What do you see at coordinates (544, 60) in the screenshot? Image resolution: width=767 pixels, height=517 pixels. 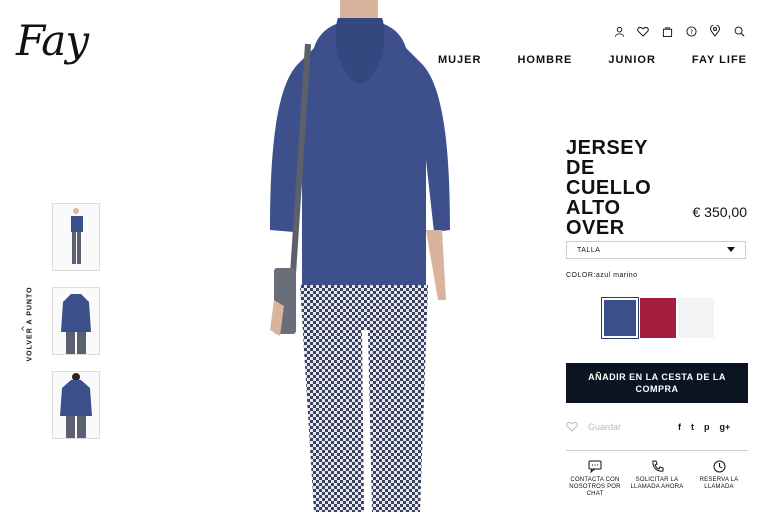 I see `nav-hombre: HOMBRE` at bounding box center [544, 60].